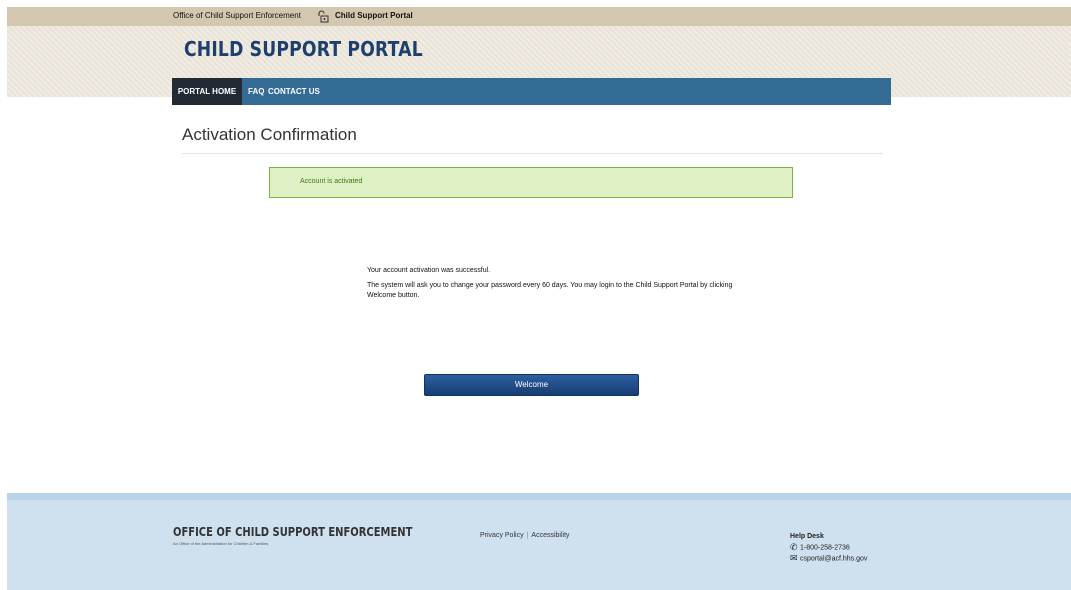 The width and height of the screenshot is (1071, 590). What do you see at coordinates (531, 385) in the screenshot?
I see `welcome-button: Welcome` at bounding box center [531, 385].